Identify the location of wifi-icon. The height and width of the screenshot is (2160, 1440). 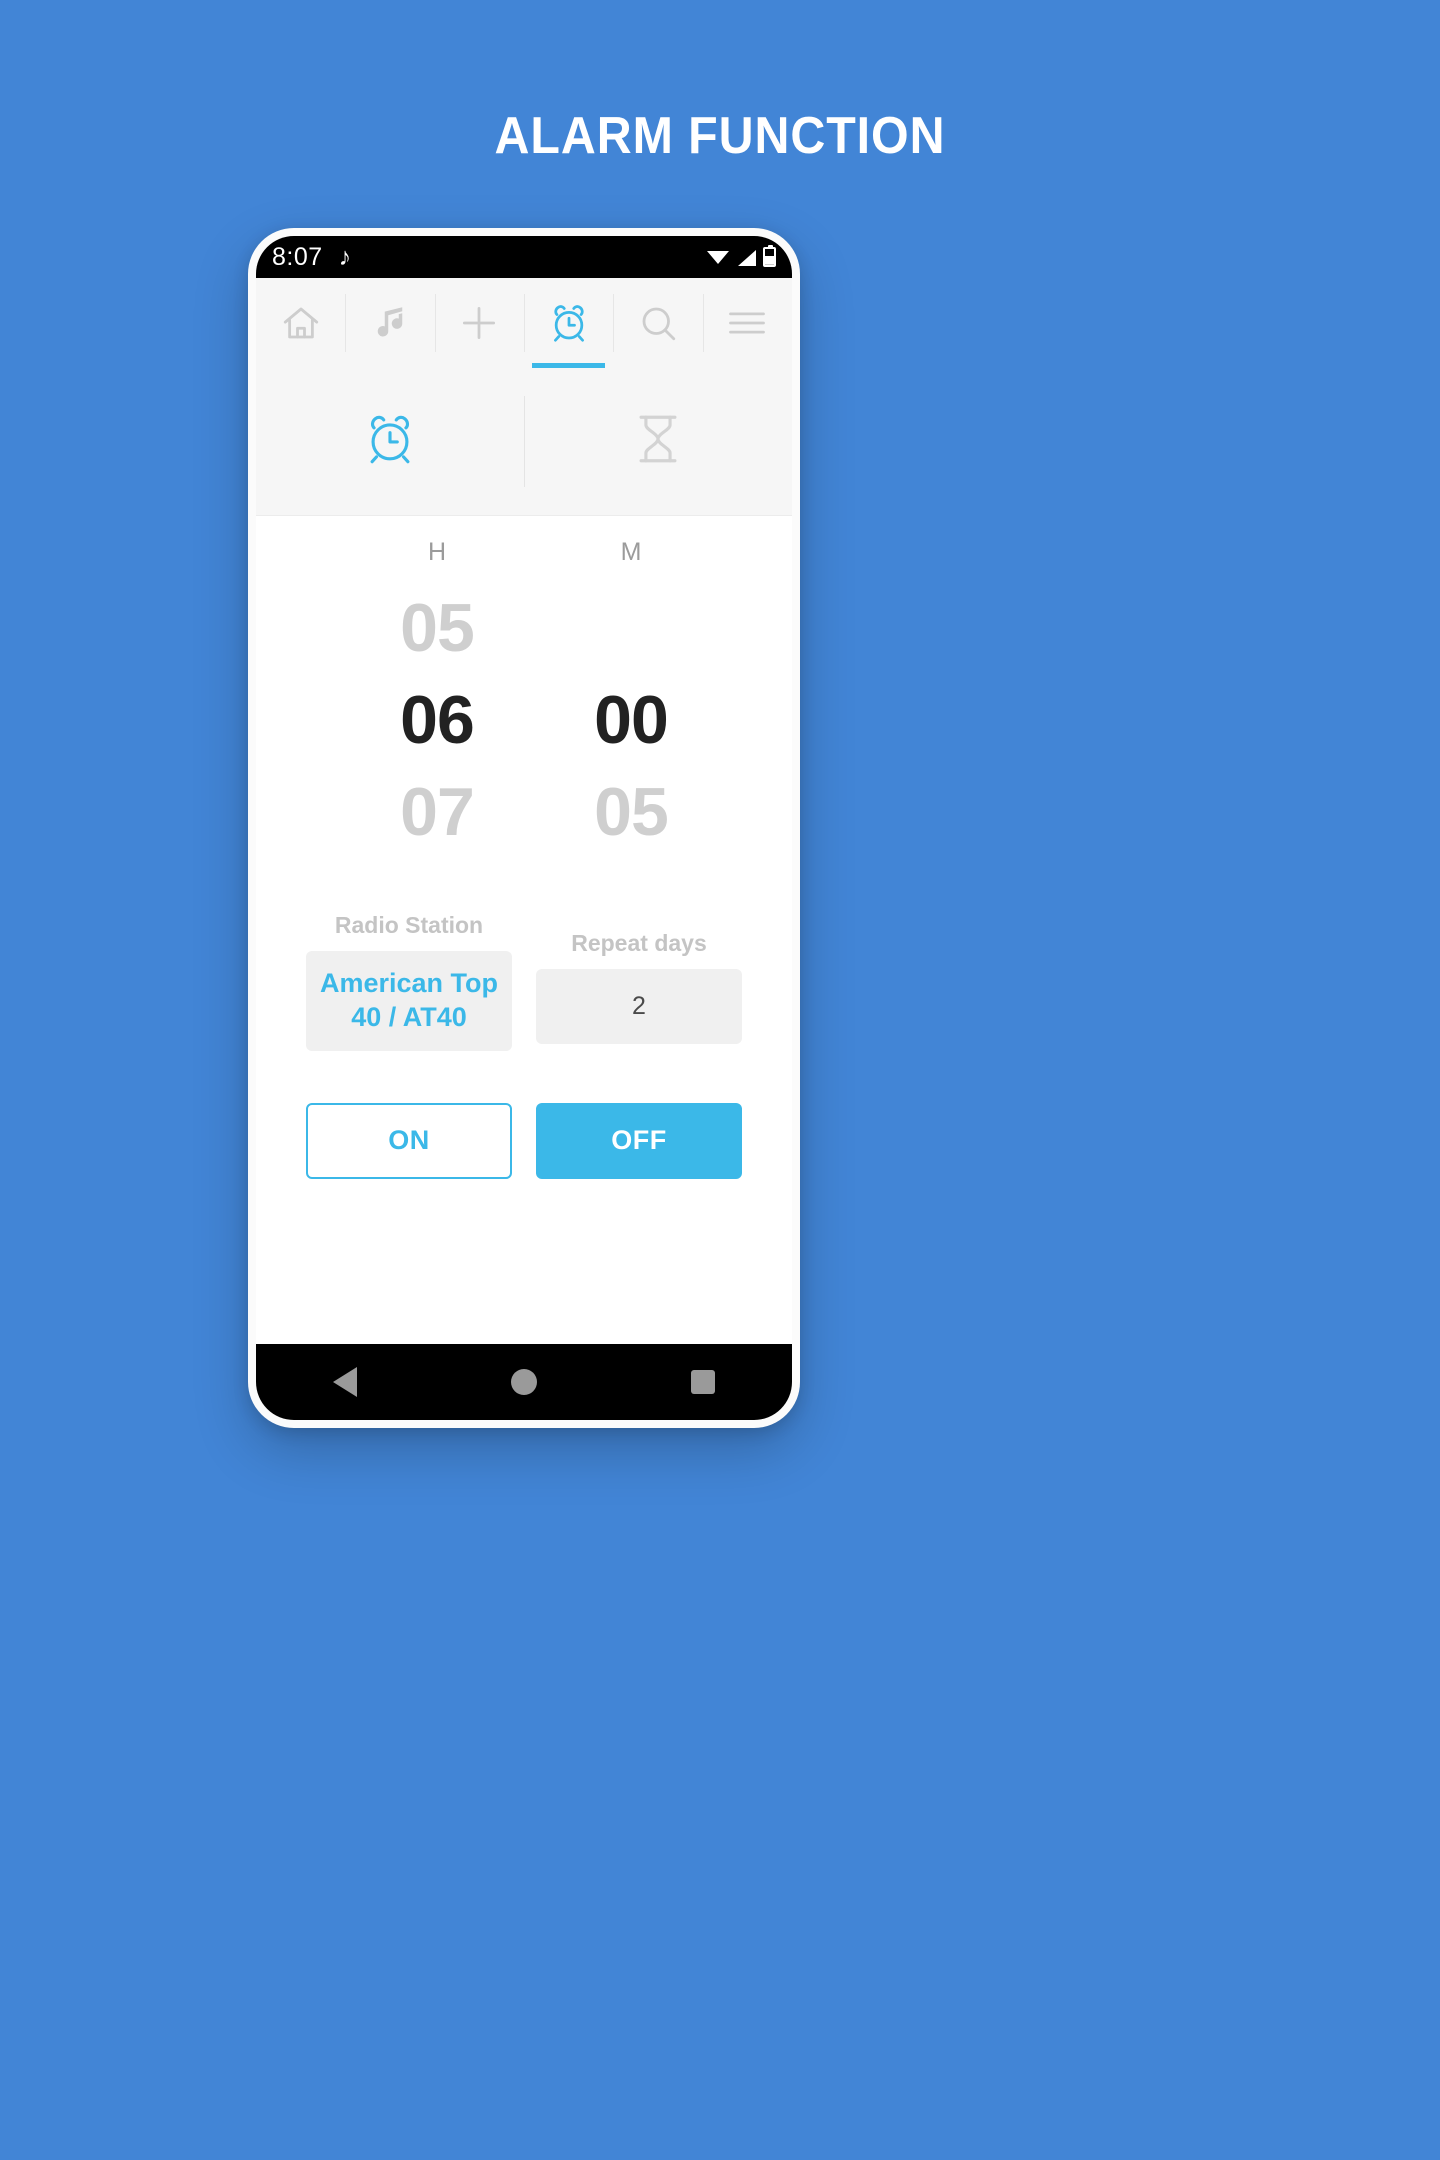
(718, 257).